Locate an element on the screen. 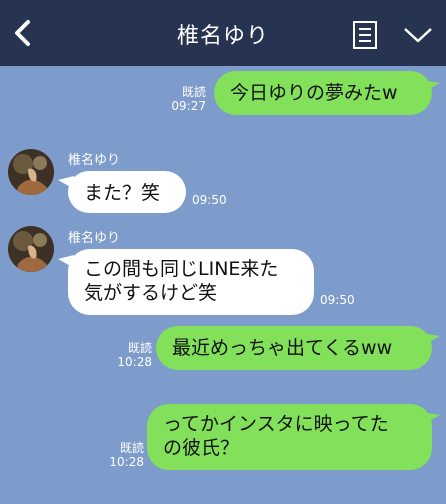 The width and height of the screenshot is (446, 504). message-read-status: 既読 09:27 is located at coordinates (188, 99).